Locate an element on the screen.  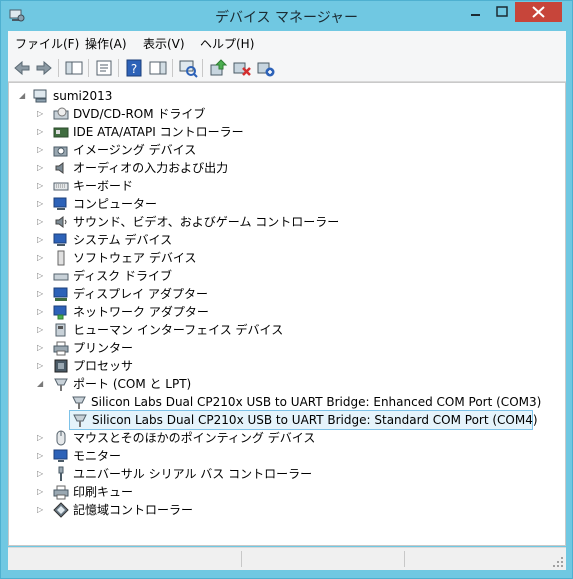
close-icon is located at coordinates (538, 12).